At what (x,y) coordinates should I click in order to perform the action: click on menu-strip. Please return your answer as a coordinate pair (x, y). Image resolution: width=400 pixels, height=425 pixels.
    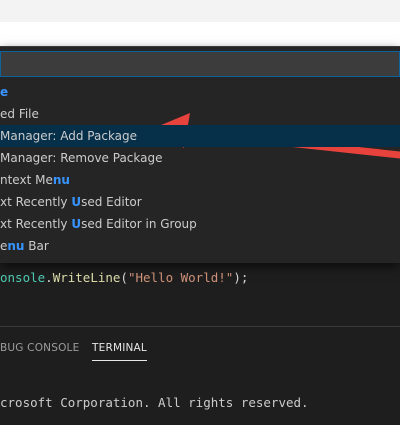
    Looking at the image, I should click on (200, 35).